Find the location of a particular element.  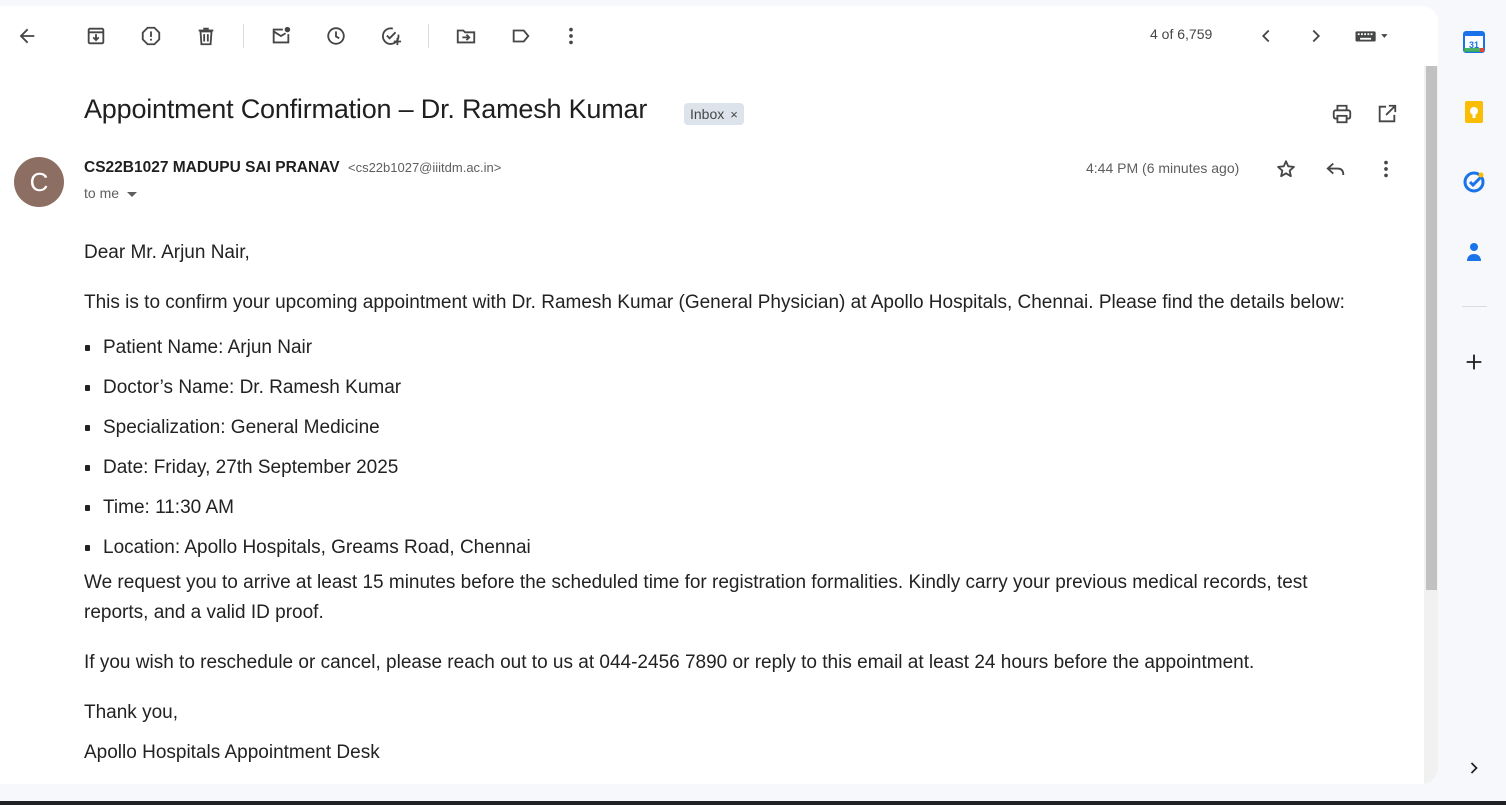

message-counter: 4 of 6,759 is located at coordinates (1181, 34).